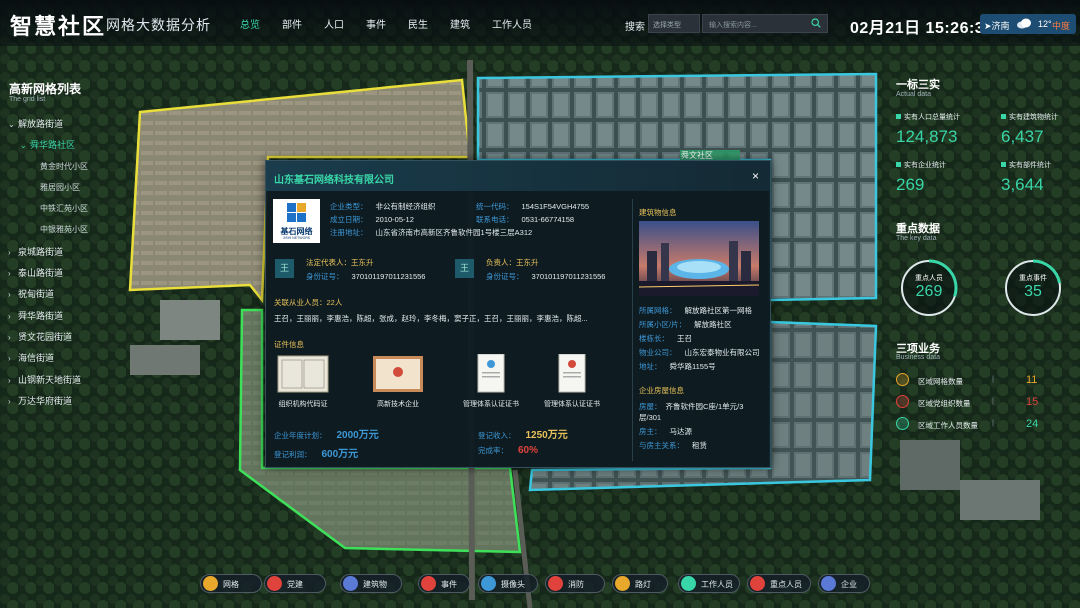 This screenshot has height=608, width=1080. I want to click on layer-button-camera: 摄像头, so click(508, 583).